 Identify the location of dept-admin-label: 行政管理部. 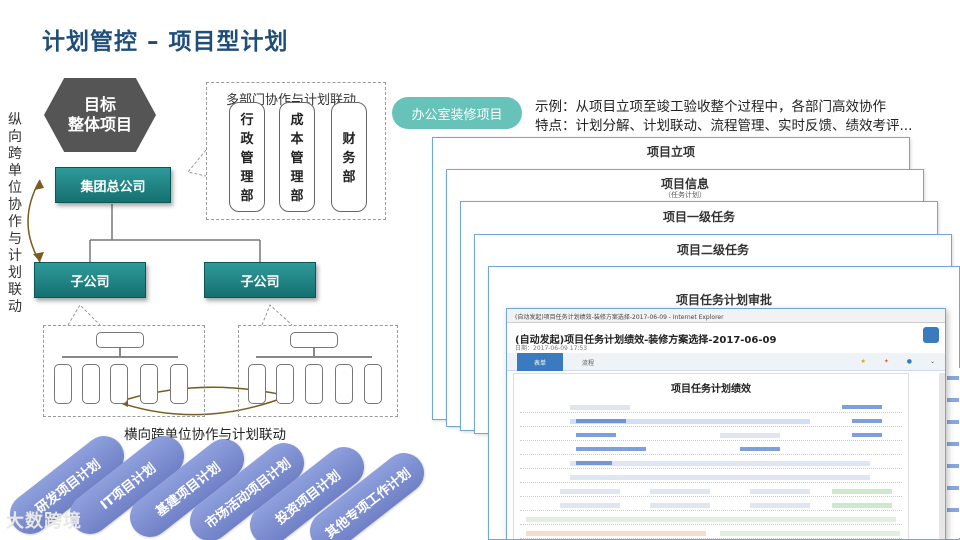
(247, 158).